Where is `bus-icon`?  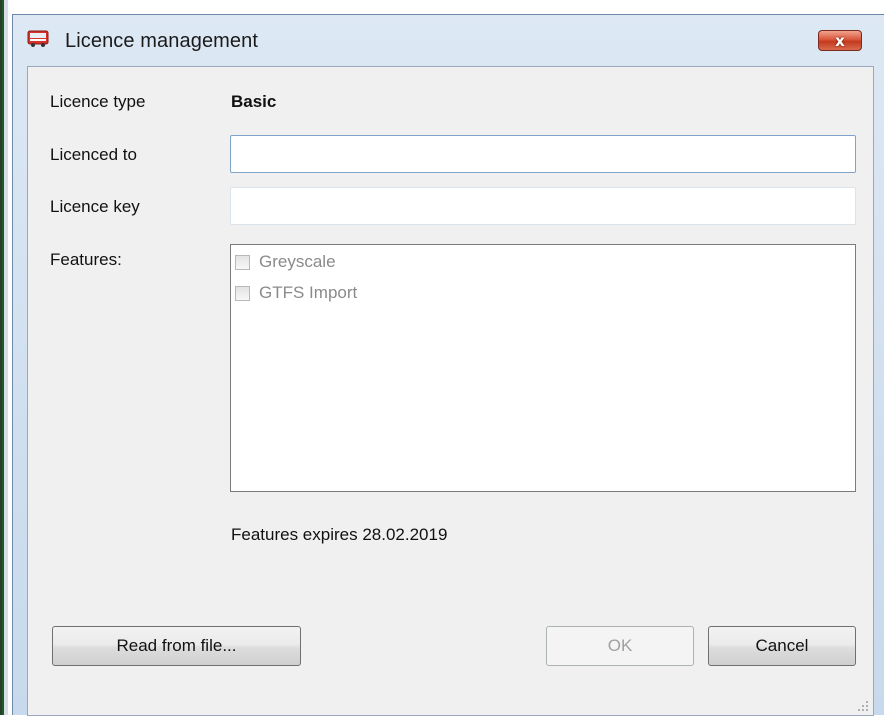 bus-icon is located at coordinates (38, 39).